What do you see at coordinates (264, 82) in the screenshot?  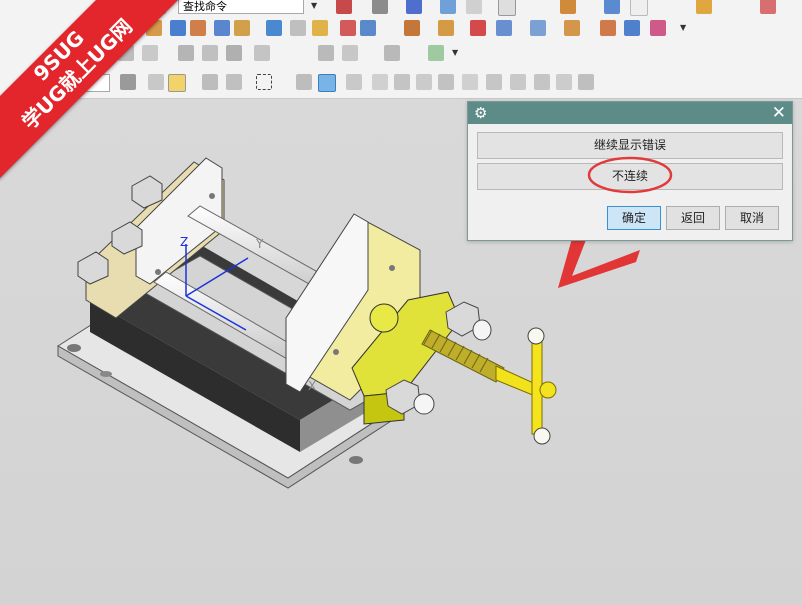 I see `box-select-icon` at bounding box center [264, 82].